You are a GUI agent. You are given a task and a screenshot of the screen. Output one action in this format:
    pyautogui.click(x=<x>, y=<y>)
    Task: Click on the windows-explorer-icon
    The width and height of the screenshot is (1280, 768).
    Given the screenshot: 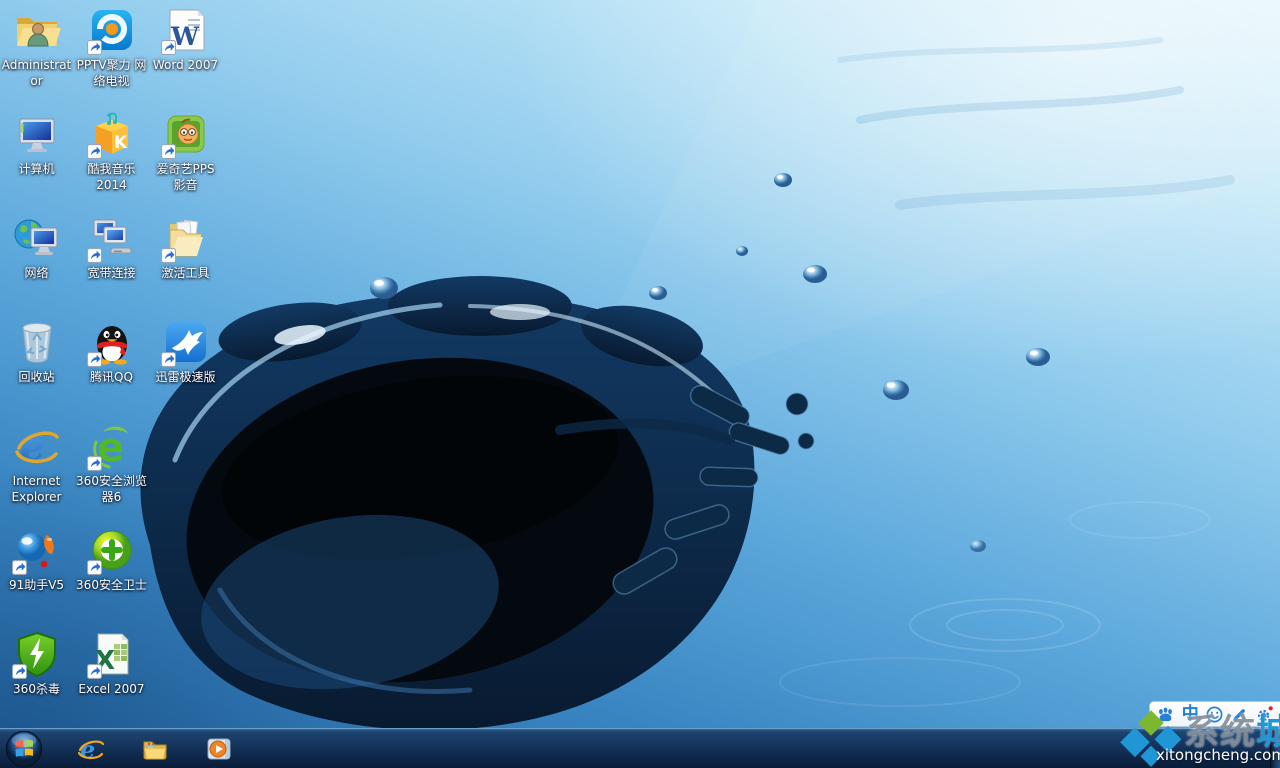 What is the action you would take?
    pyautogui.click(x=155, y=749)
    